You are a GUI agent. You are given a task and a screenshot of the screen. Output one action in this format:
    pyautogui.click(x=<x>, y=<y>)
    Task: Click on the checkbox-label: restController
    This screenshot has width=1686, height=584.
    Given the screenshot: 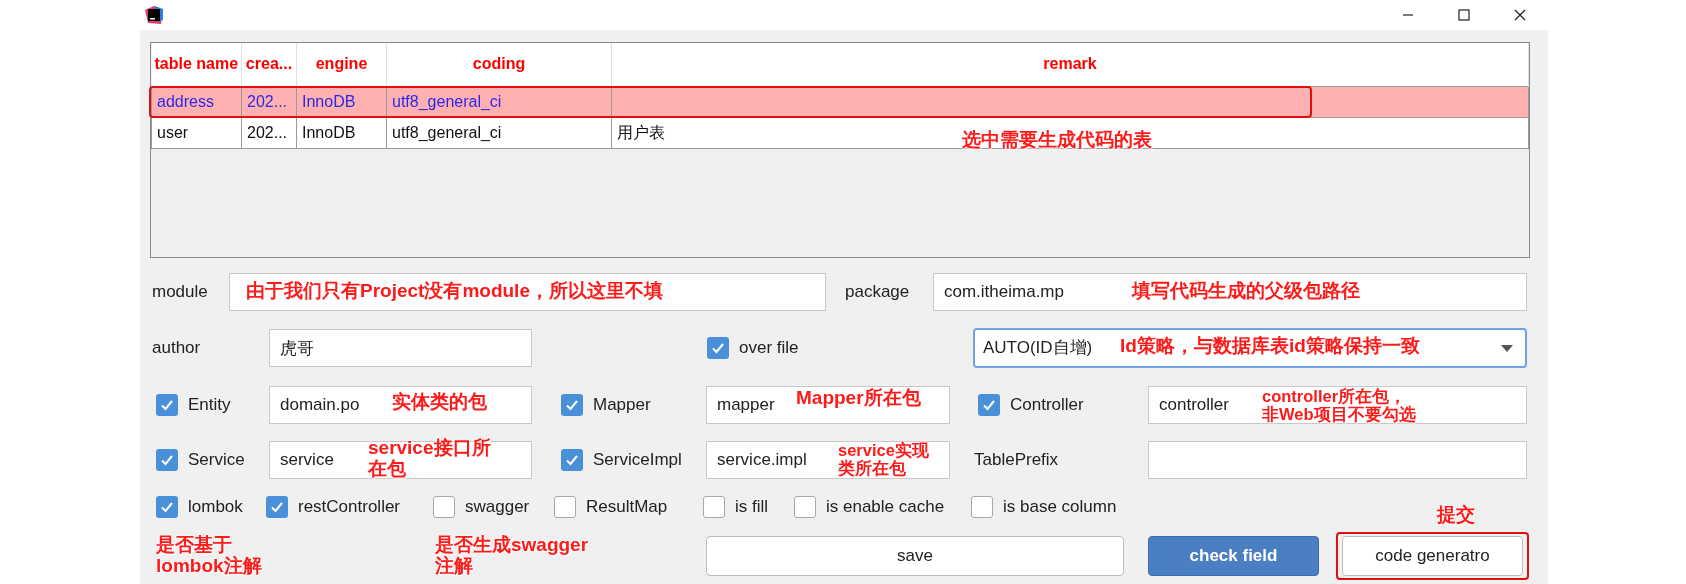 What is the action you would take?
    pyautogui.click(x=349, y=507)
    